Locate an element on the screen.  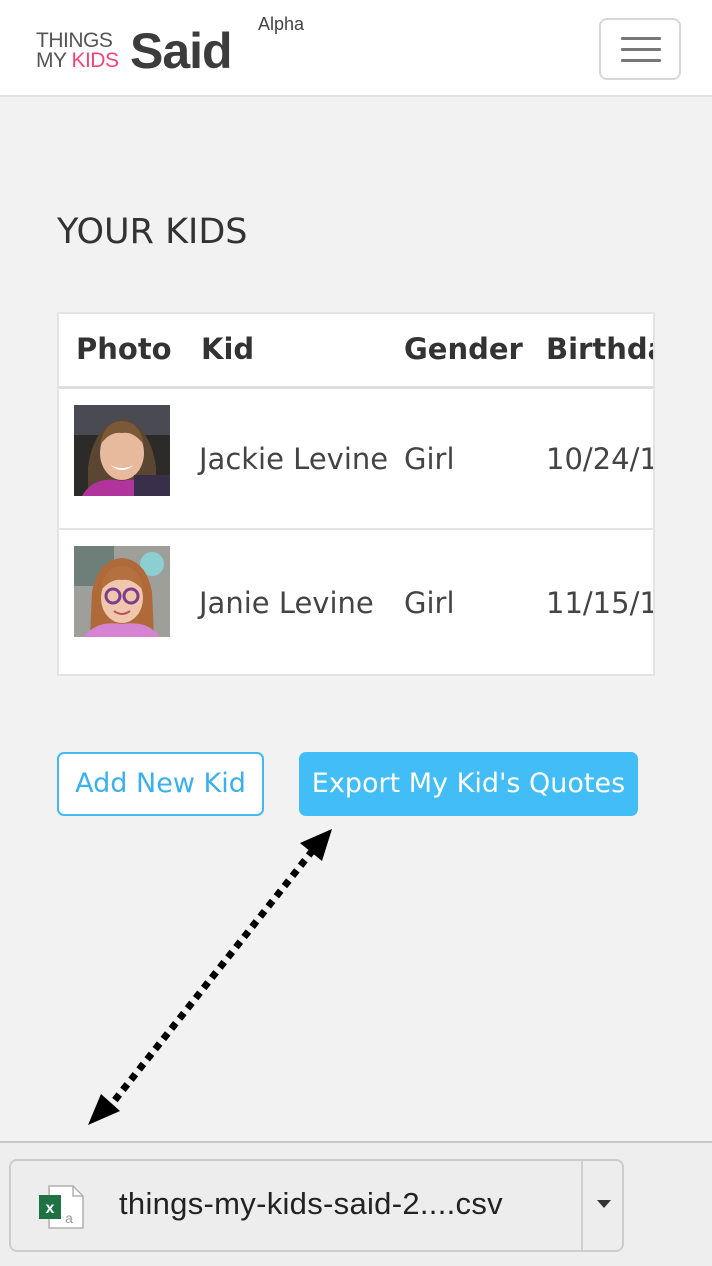
arrowhead-up is located at coordinates (316, 845).